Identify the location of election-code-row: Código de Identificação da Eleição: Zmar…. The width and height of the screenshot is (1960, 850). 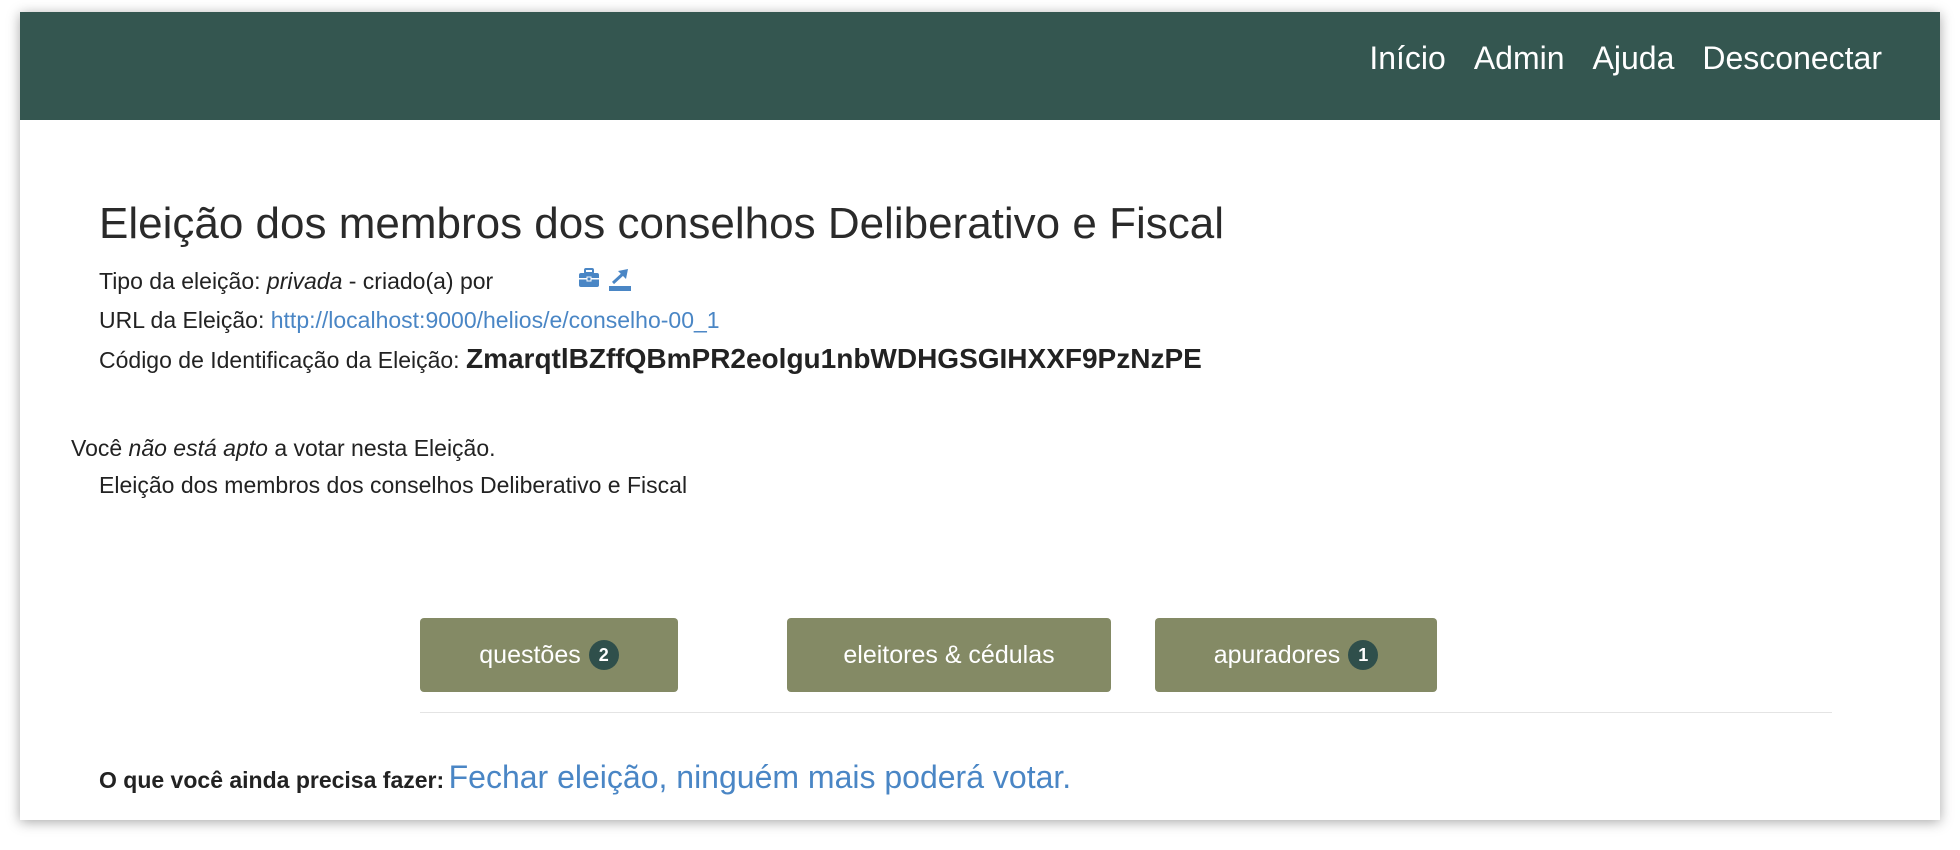
(650, 359).